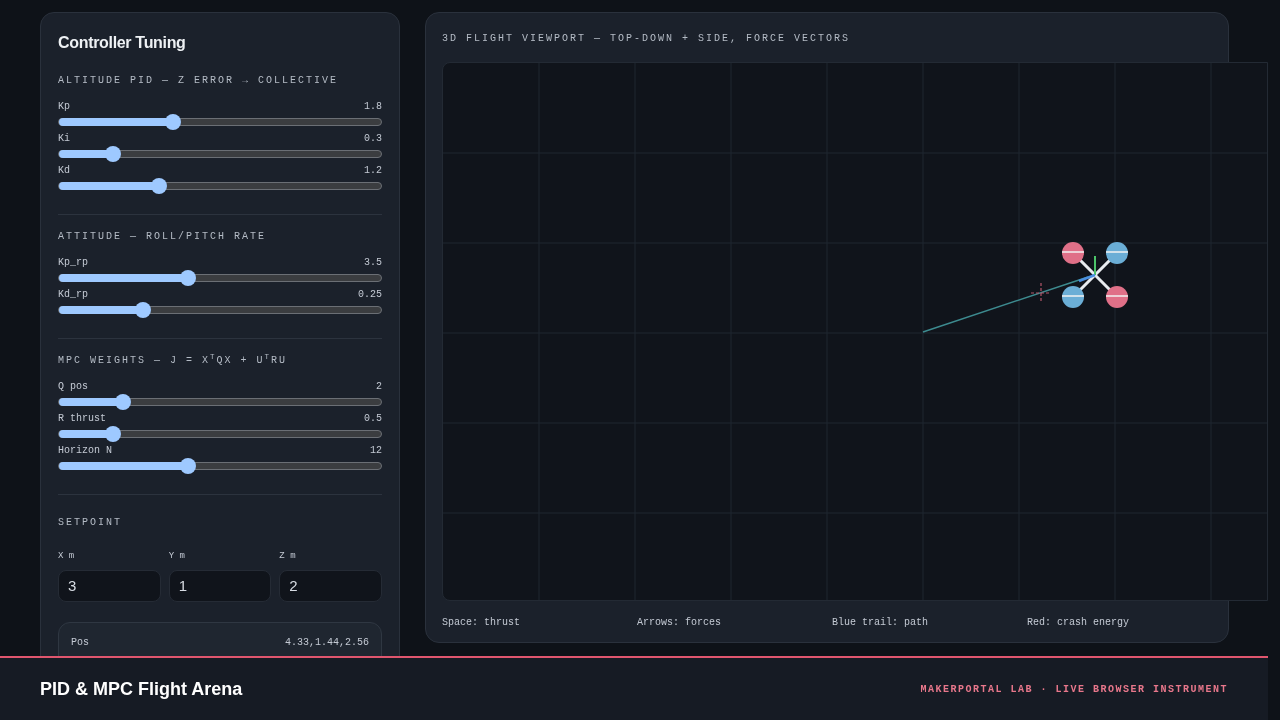 This screenshot has height=720, width=1280. Describe the element at coordinates (679, 623) in the screenshot. I see `legend-text: Arrows: forces` at that location.